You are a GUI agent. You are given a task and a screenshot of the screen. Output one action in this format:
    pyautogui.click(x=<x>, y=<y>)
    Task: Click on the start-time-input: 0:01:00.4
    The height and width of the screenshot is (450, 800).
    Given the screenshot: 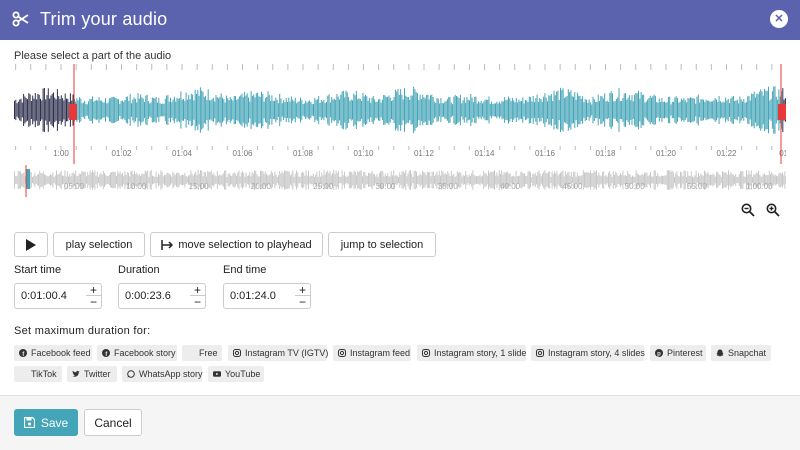 What is the action you would take?
    pyautogui.click(x=51, y=296)
    